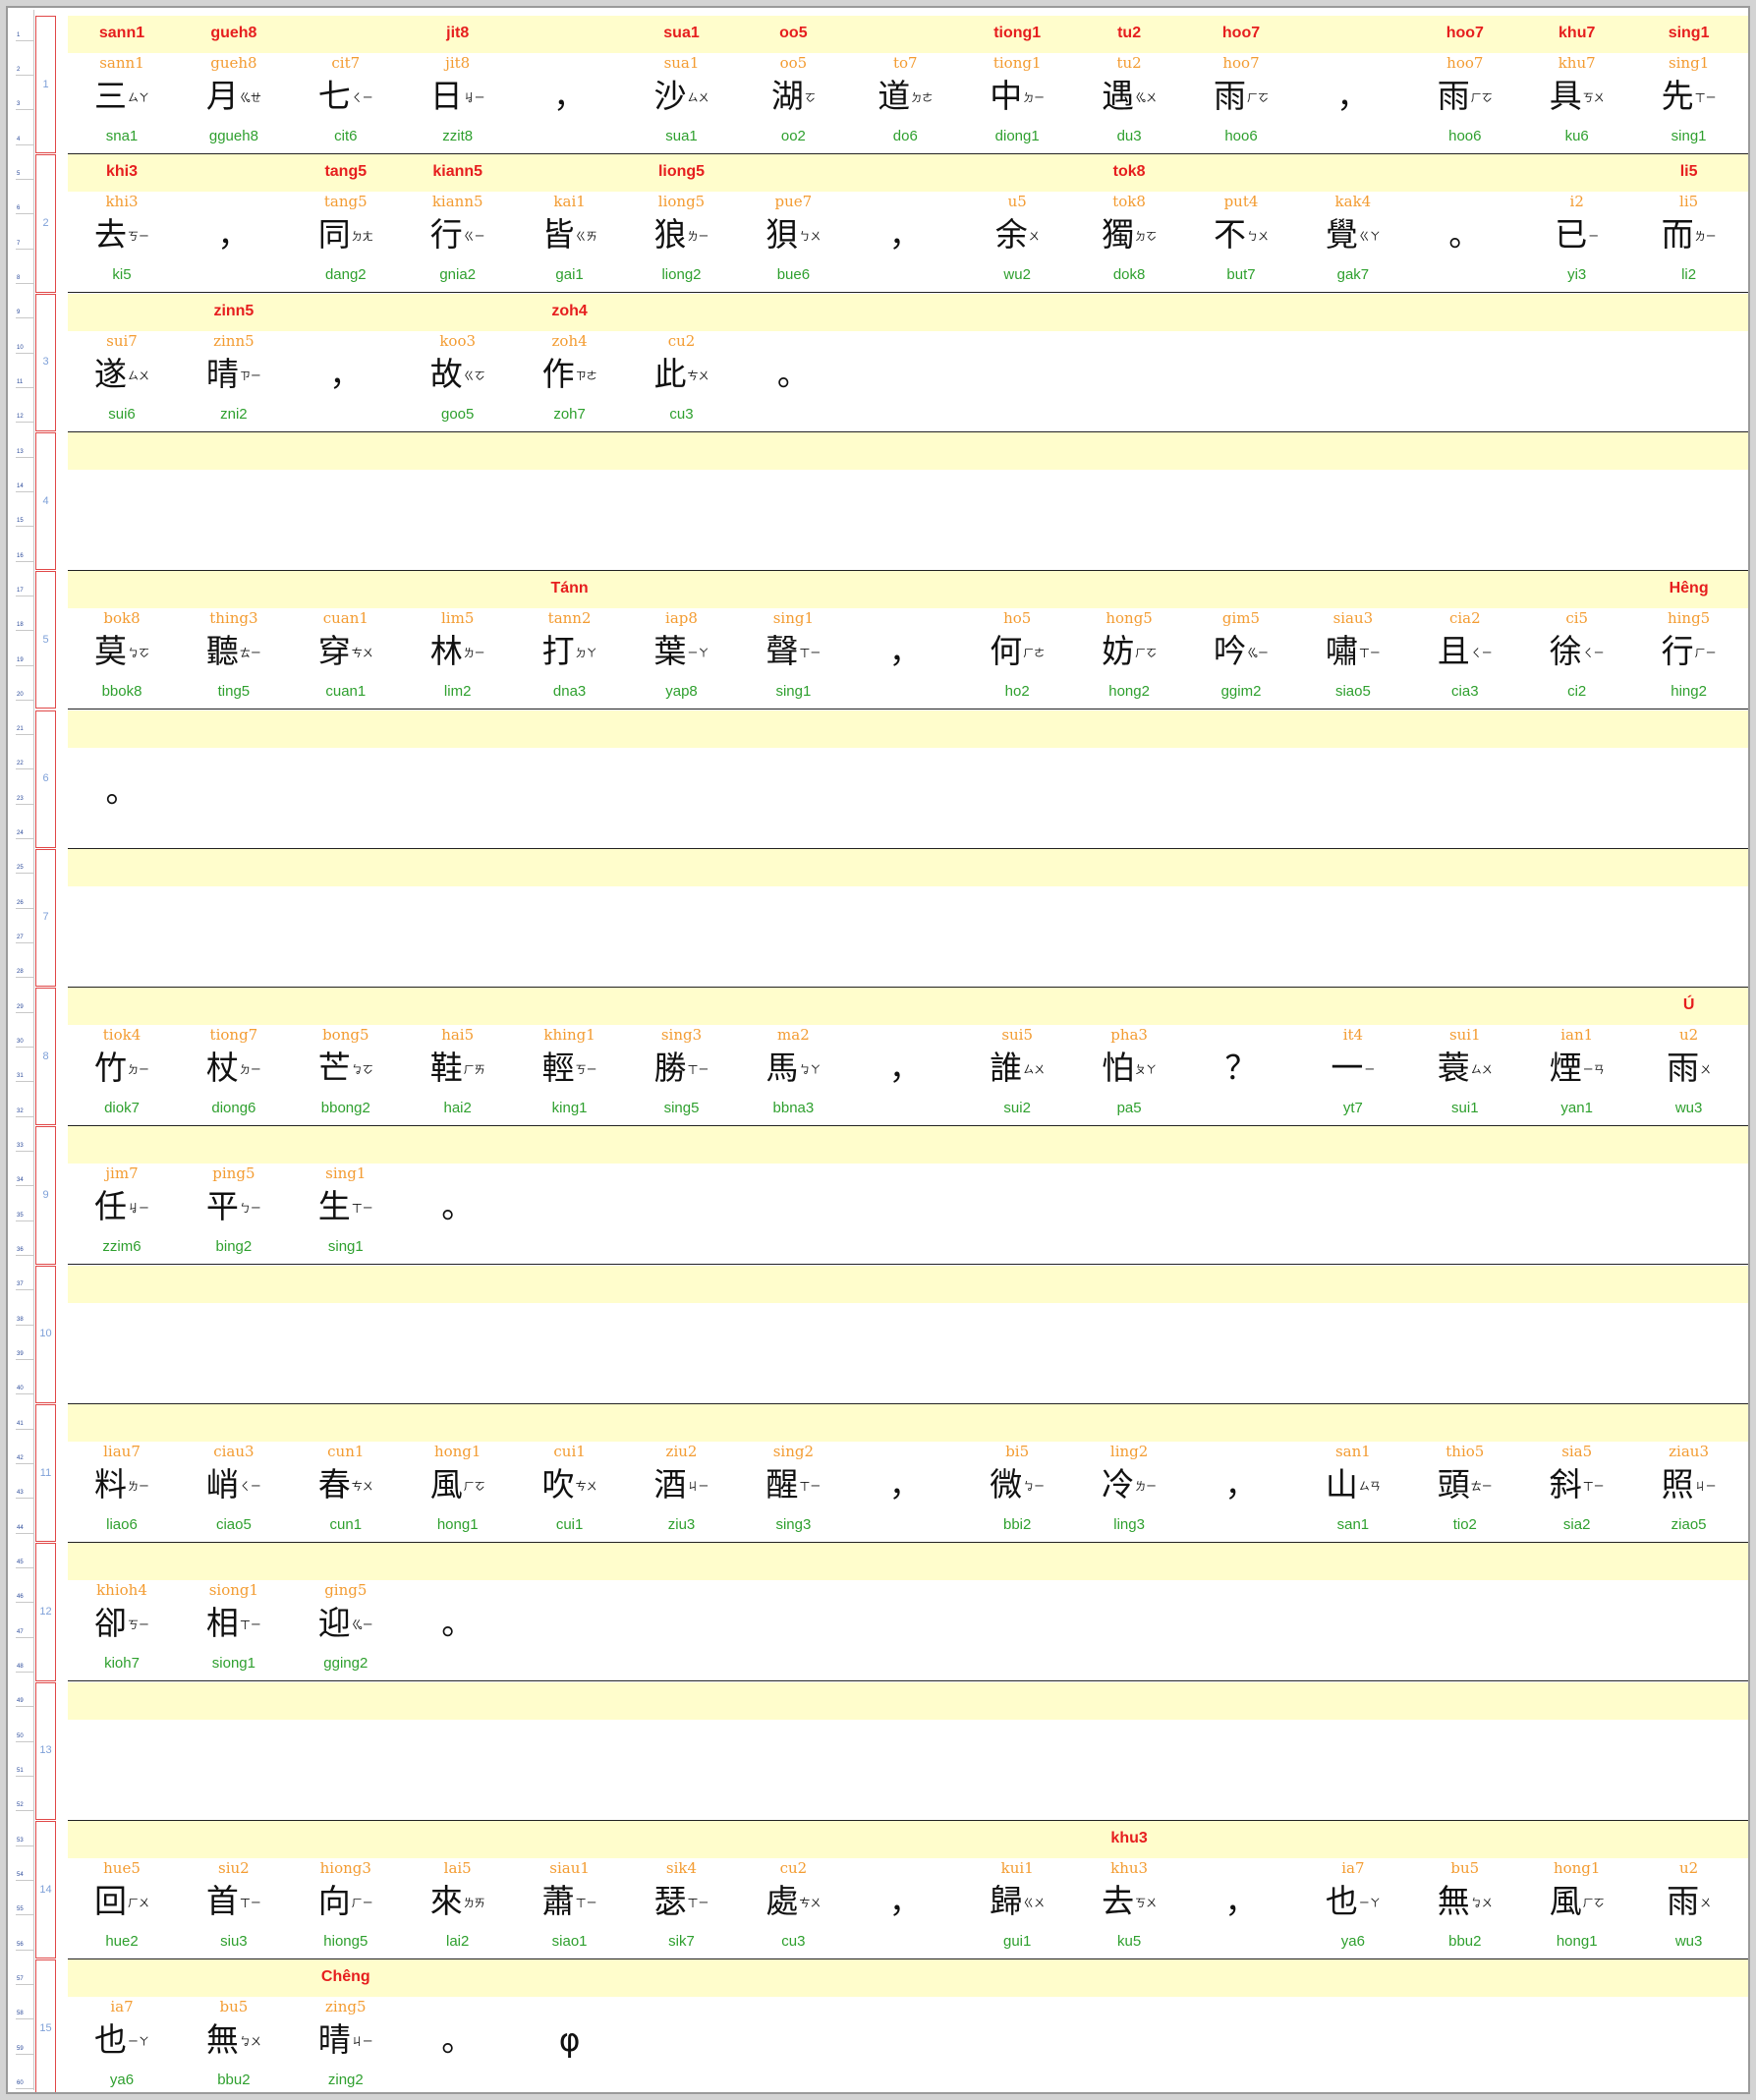  I want to click on character-cell: ？, so click(1241, 1057).